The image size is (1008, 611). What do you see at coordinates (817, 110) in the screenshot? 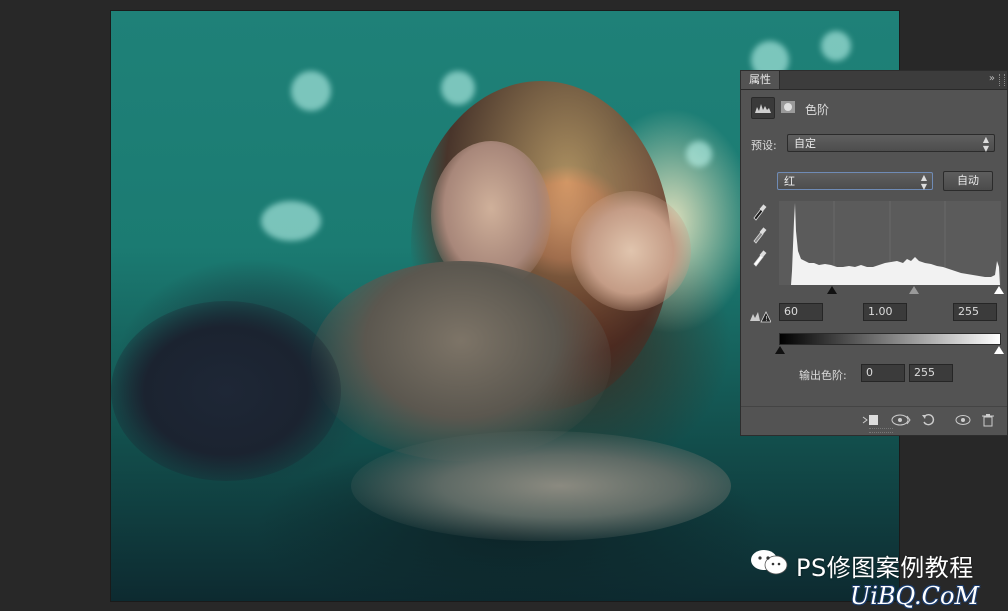
I see `adjustment-title: 色阶` at bounding box center [817, 110].